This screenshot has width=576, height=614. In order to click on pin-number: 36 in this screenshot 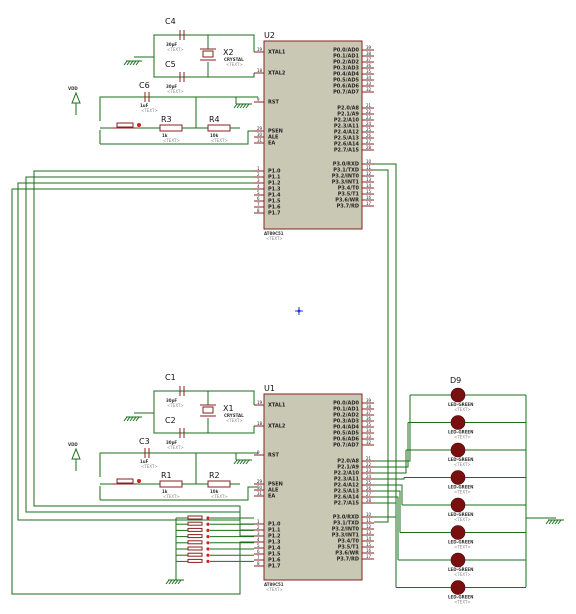, I will do `click(369, 418)`.